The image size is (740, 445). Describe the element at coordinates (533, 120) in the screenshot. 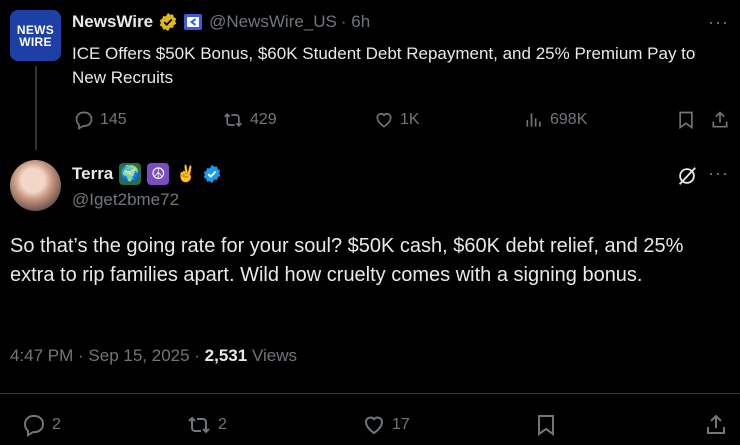

I see `views-icon` at that location.